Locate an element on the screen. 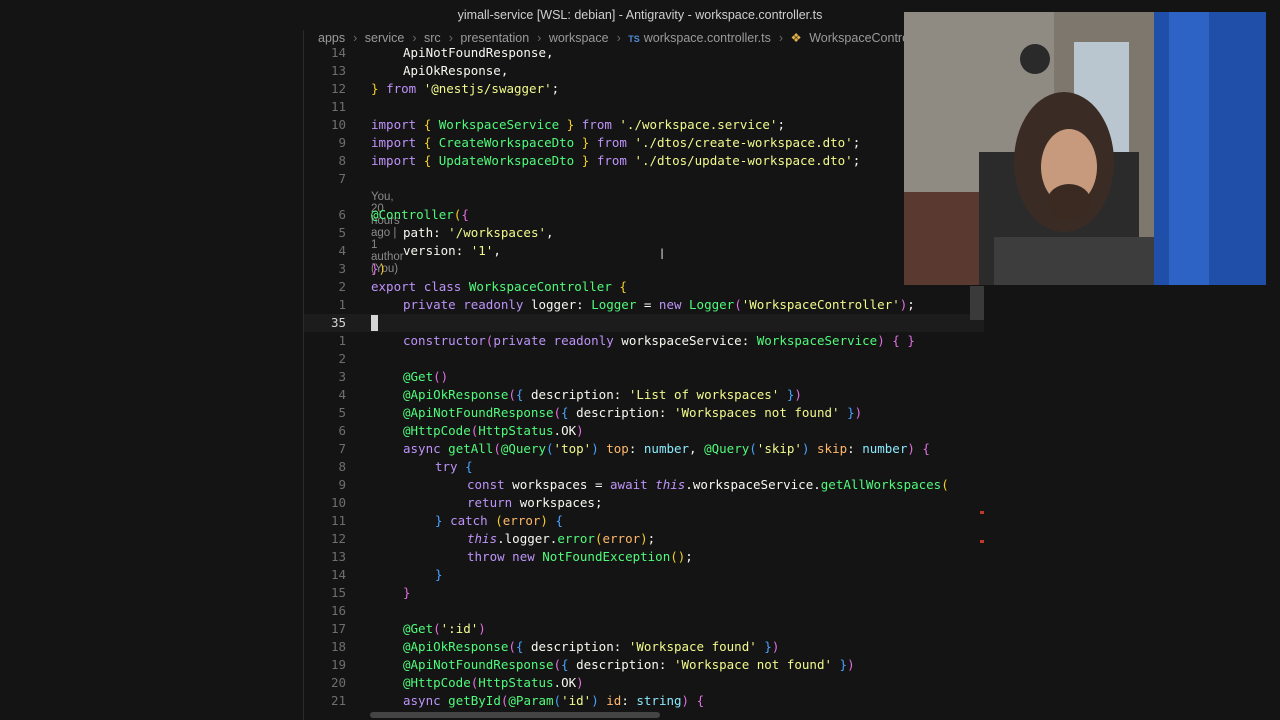 Image resolution: width=1280 pixels, height=720 pixels. code-line: 12} from '@nestjs/swagger'; is located at coordinates (644, 89).